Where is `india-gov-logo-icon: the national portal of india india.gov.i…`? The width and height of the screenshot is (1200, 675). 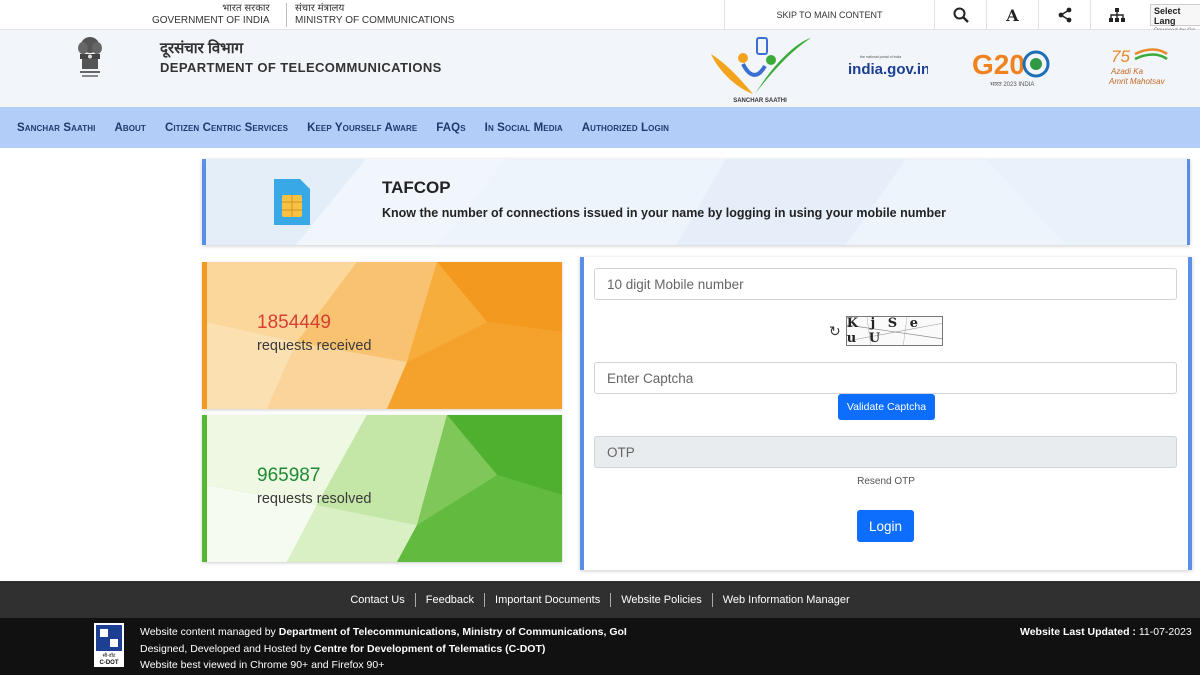 india-gov-logo-icon: the national portal of india india.gov.i… is located at coordinates (888, 66).